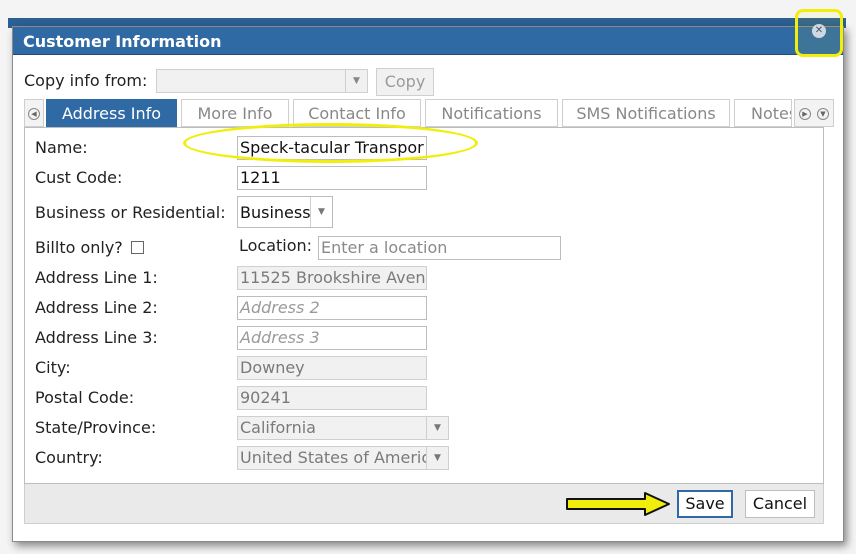 The image size is (856, 554). Describe the element at coordinates (332, 338) in the screenshot. I see `address-line-3-field: Address 3` at that location.